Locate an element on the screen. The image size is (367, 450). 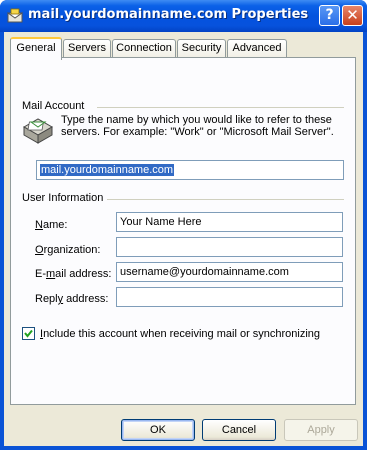
tab-servers: Servers is located at coordinates (87, 48).